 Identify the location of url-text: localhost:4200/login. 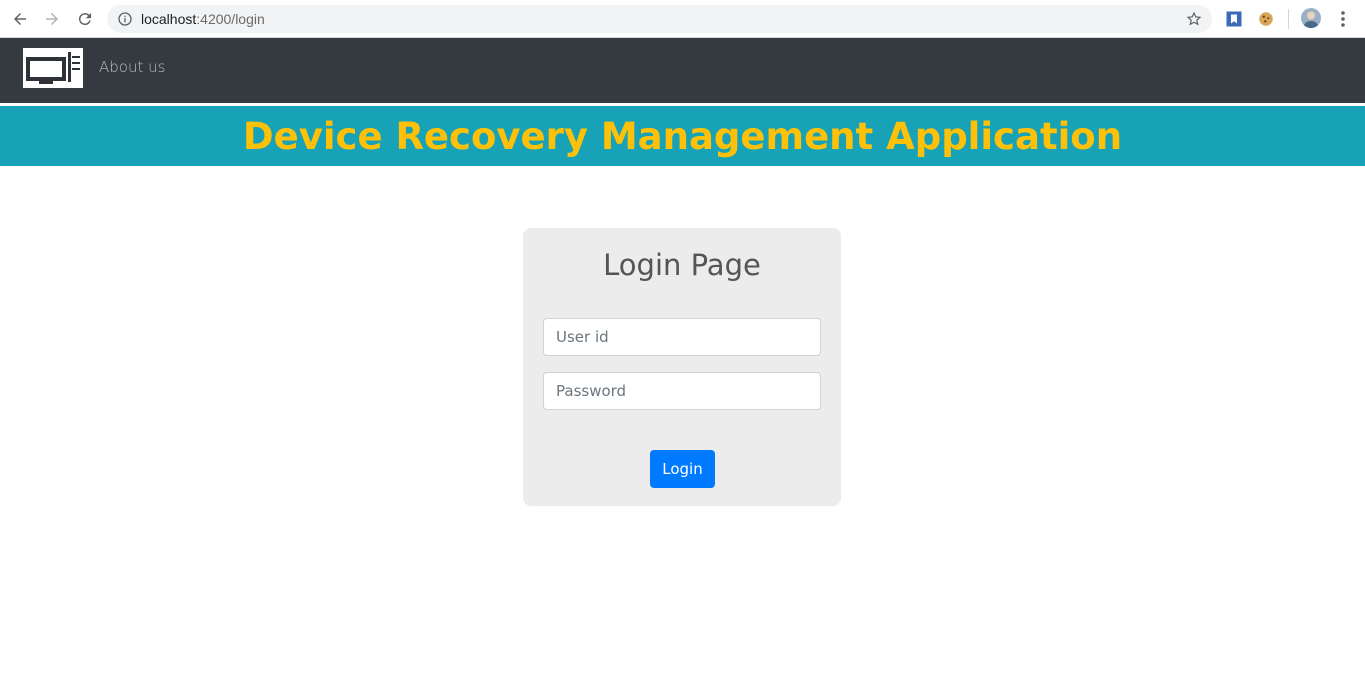
(203, 19).